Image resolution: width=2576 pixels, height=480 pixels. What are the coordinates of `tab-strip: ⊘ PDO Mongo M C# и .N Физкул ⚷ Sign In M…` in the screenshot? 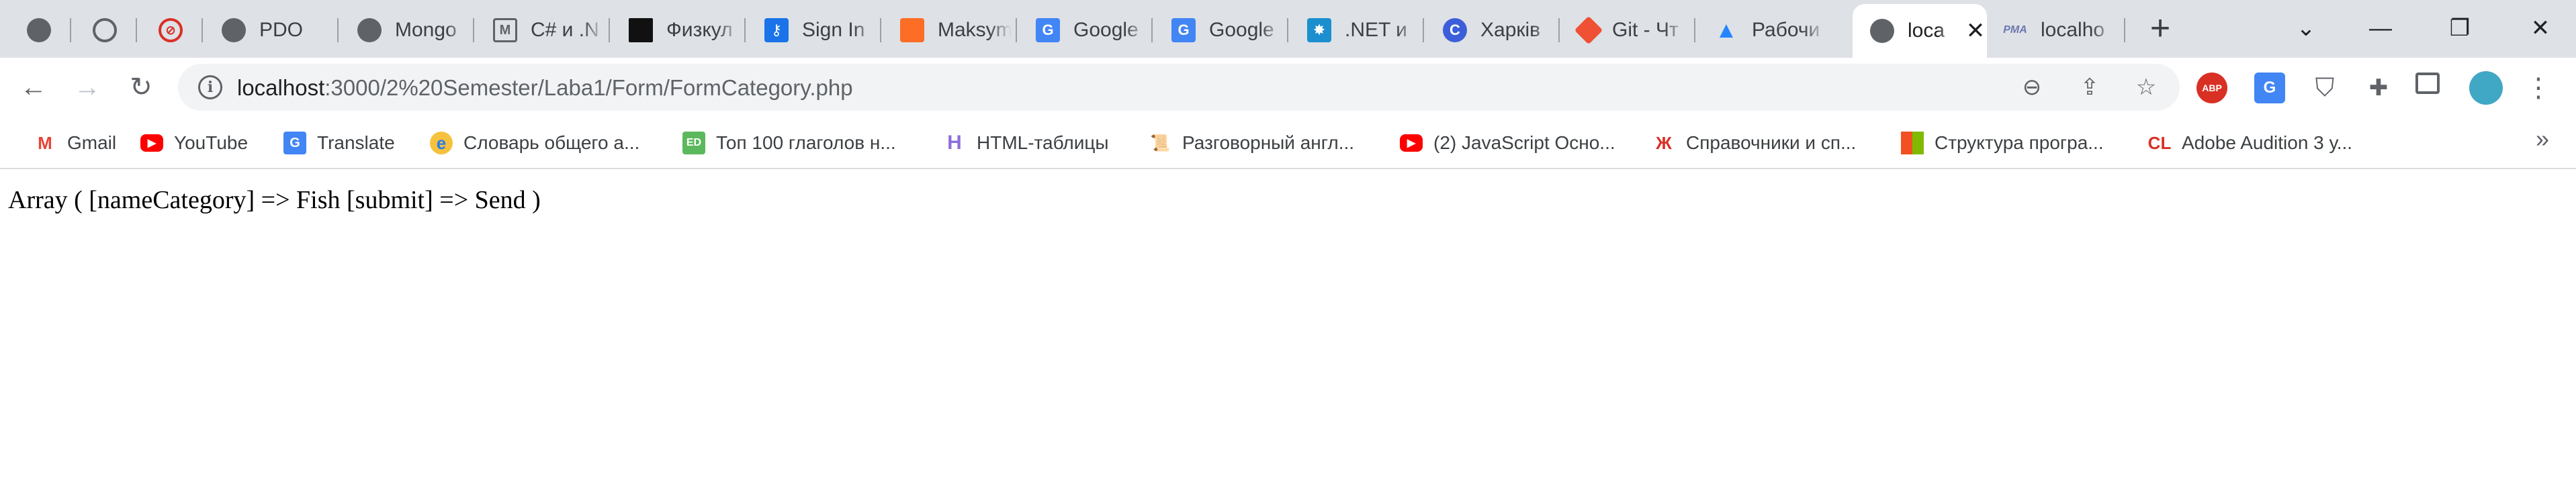 It's located at (1288, 29).